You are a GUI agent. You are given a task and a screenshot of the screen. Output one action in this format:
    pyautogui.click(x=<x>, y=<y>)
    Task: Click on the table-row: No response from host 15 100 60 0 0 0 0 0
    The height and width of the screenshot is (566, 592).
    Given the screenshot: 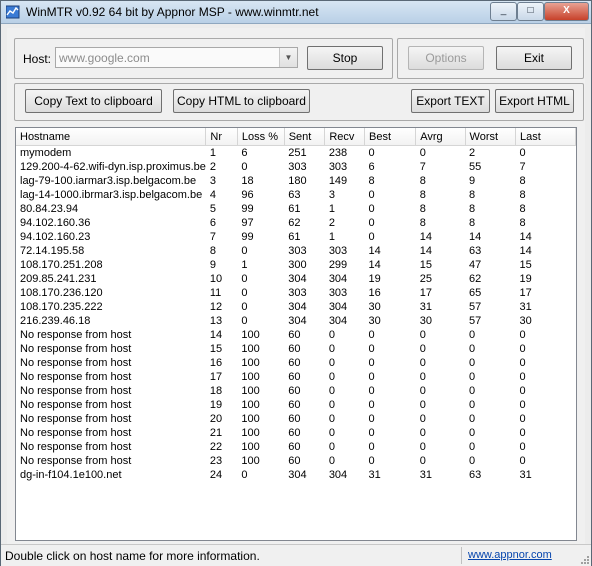 What is the action you would take?
    pyautogui.click(x=296, y=349)
    